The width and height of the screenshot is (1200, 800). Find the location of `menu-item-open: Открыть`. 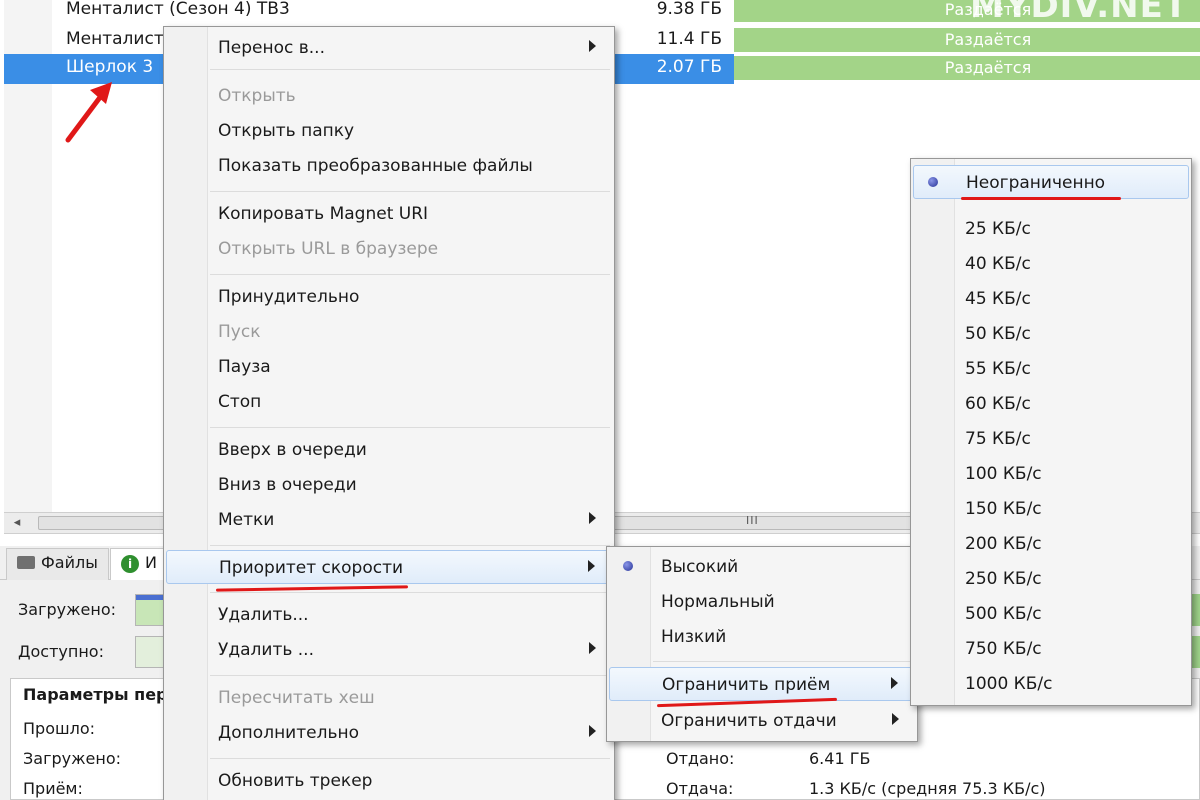

menu-item-open: Открыть is located at coordinates (257, 96).